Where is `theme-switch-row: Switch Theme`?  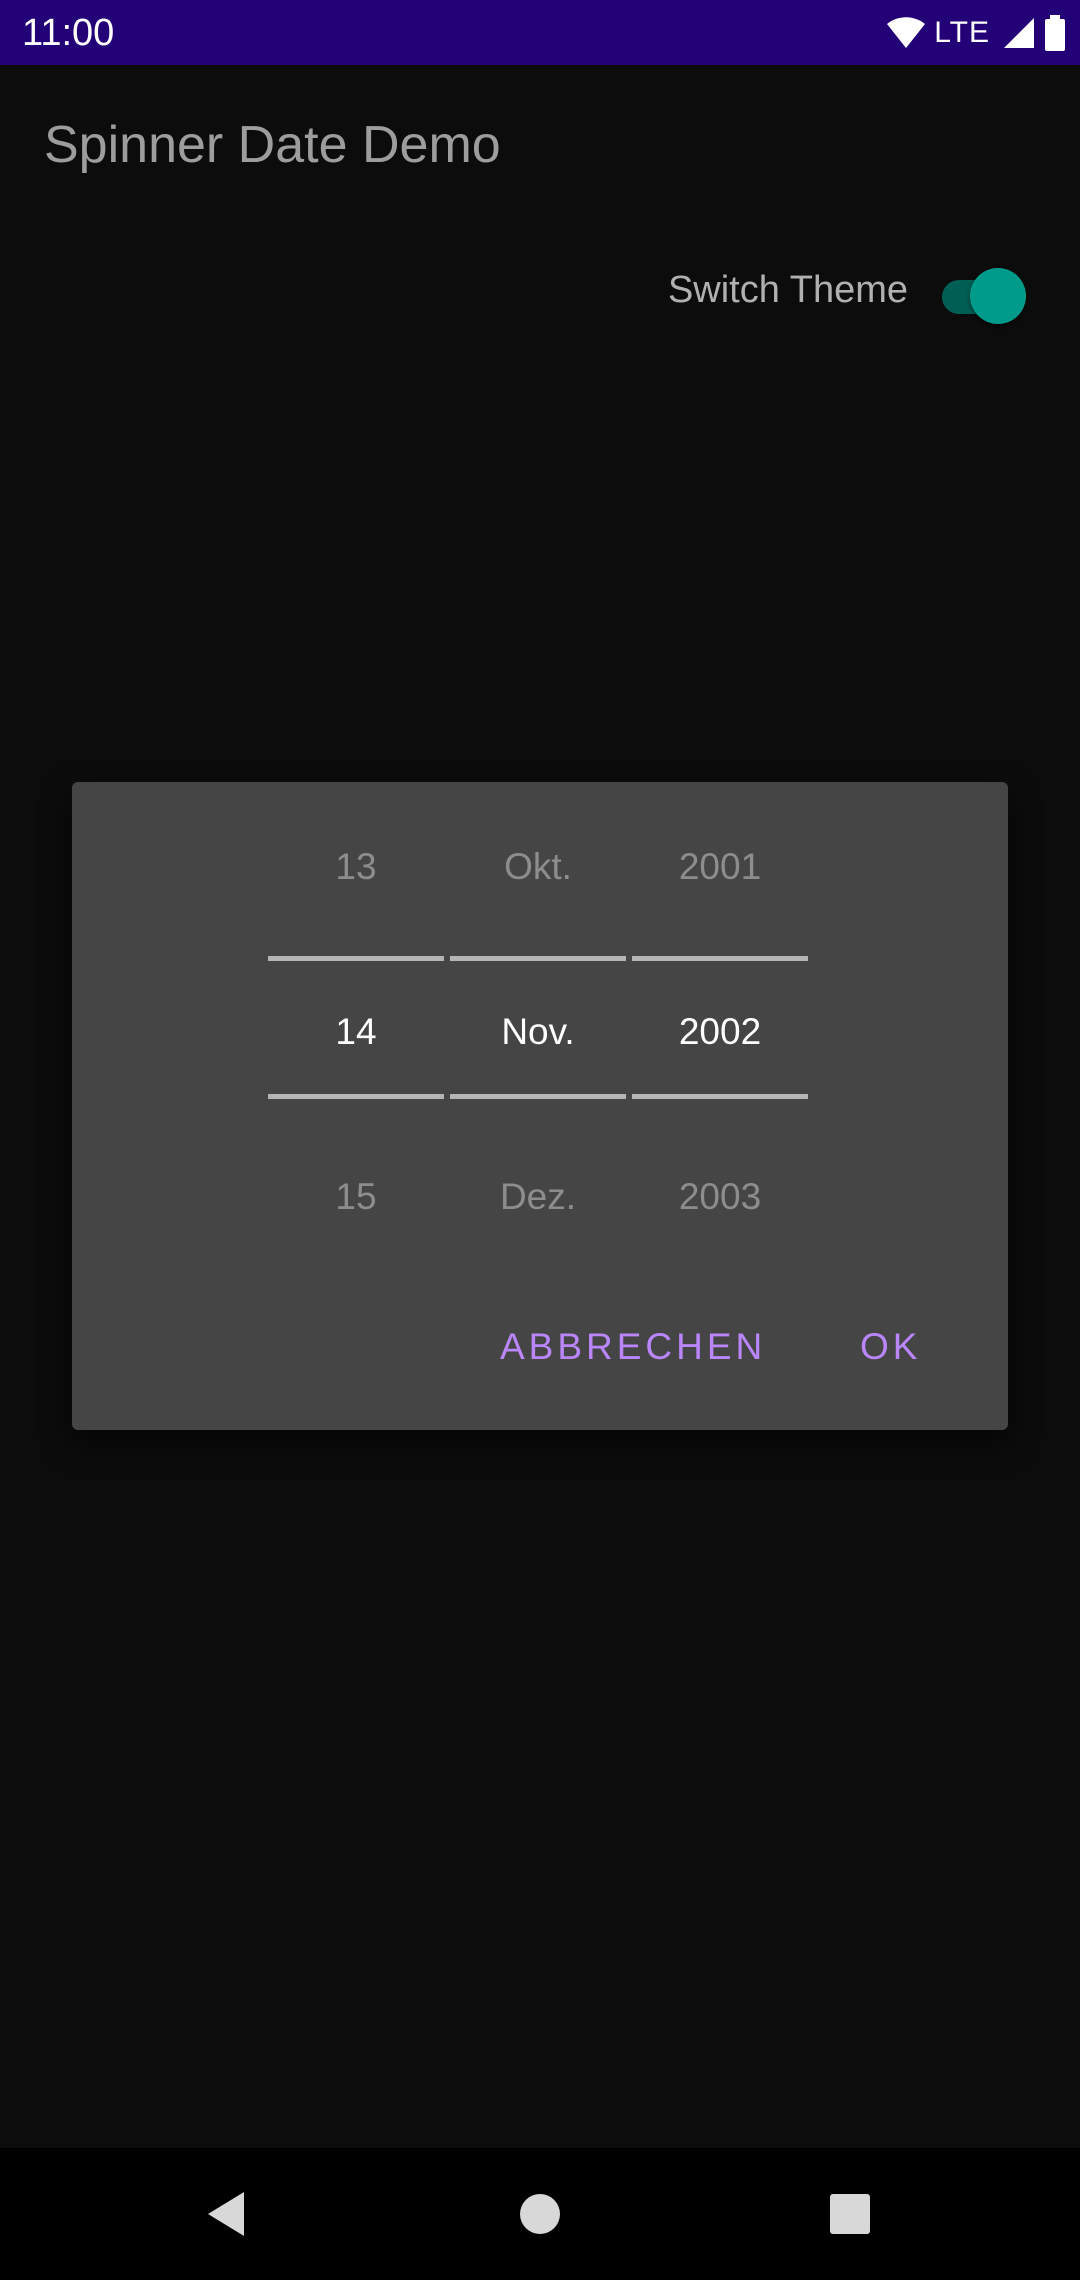
theme-switch-row: Switch Theme is located at coordinates (848, 290).